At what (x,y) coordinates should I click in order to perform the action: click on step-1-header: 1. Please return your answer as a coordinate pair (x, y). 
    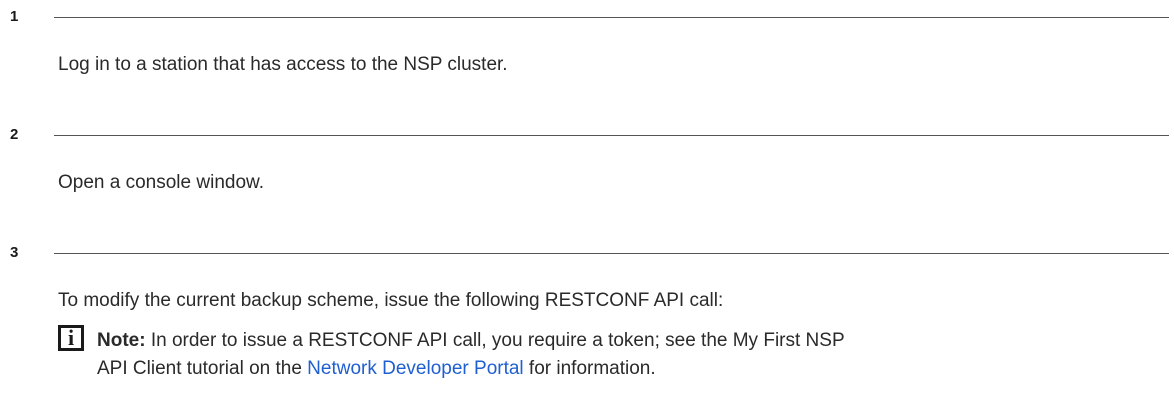
    Looking at the image, I should click on (589, 17).